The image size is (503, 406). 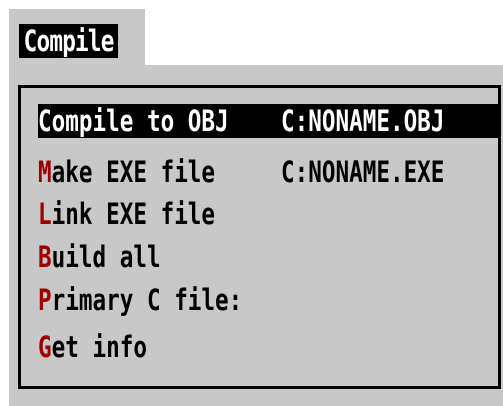 What do you see at coordinates (72, 4) in the screenshot?
I see `menu-bar-strip` at bounding box center [72, 4].